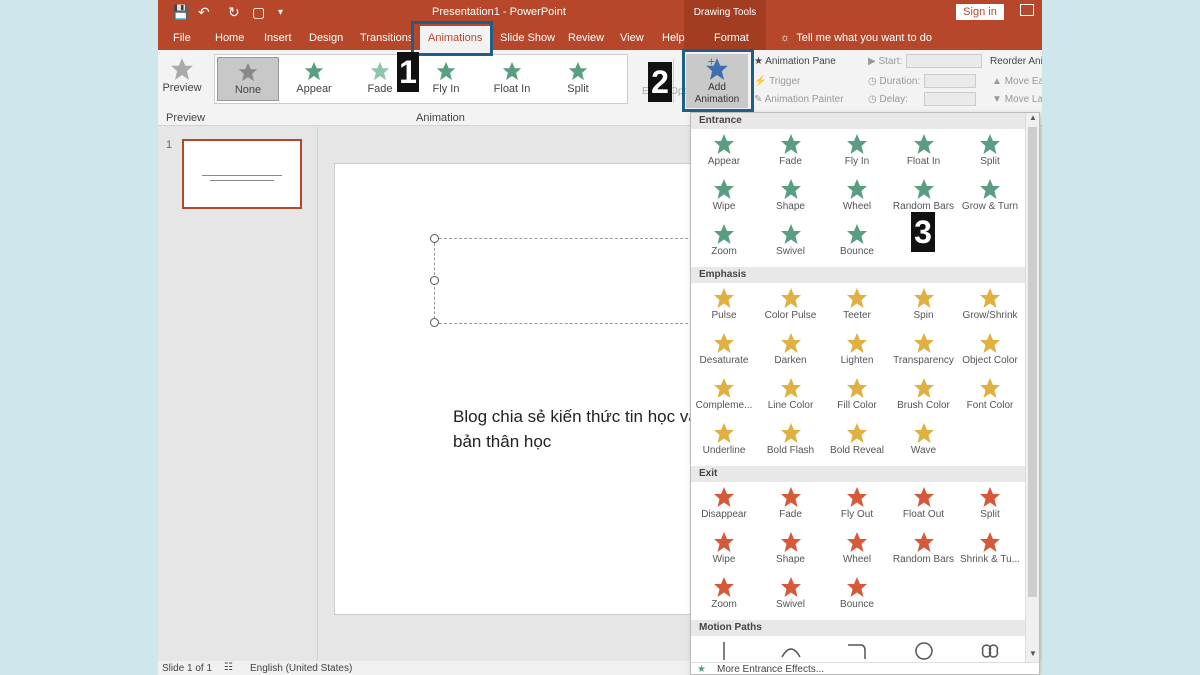  Describe the element at coordinates (182, 81) in the screenshot. I see `preview-button: Preview` at that location.